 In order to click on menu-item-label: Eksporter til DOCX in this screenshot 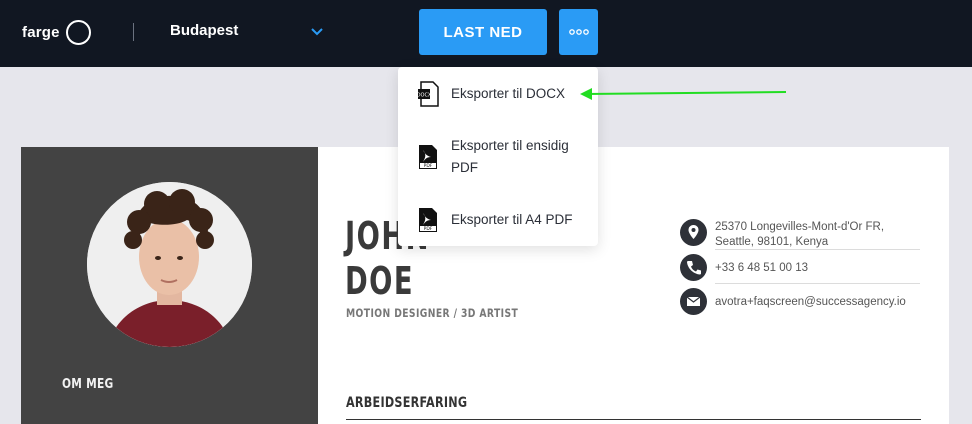, I will do `click(508, 93)`.